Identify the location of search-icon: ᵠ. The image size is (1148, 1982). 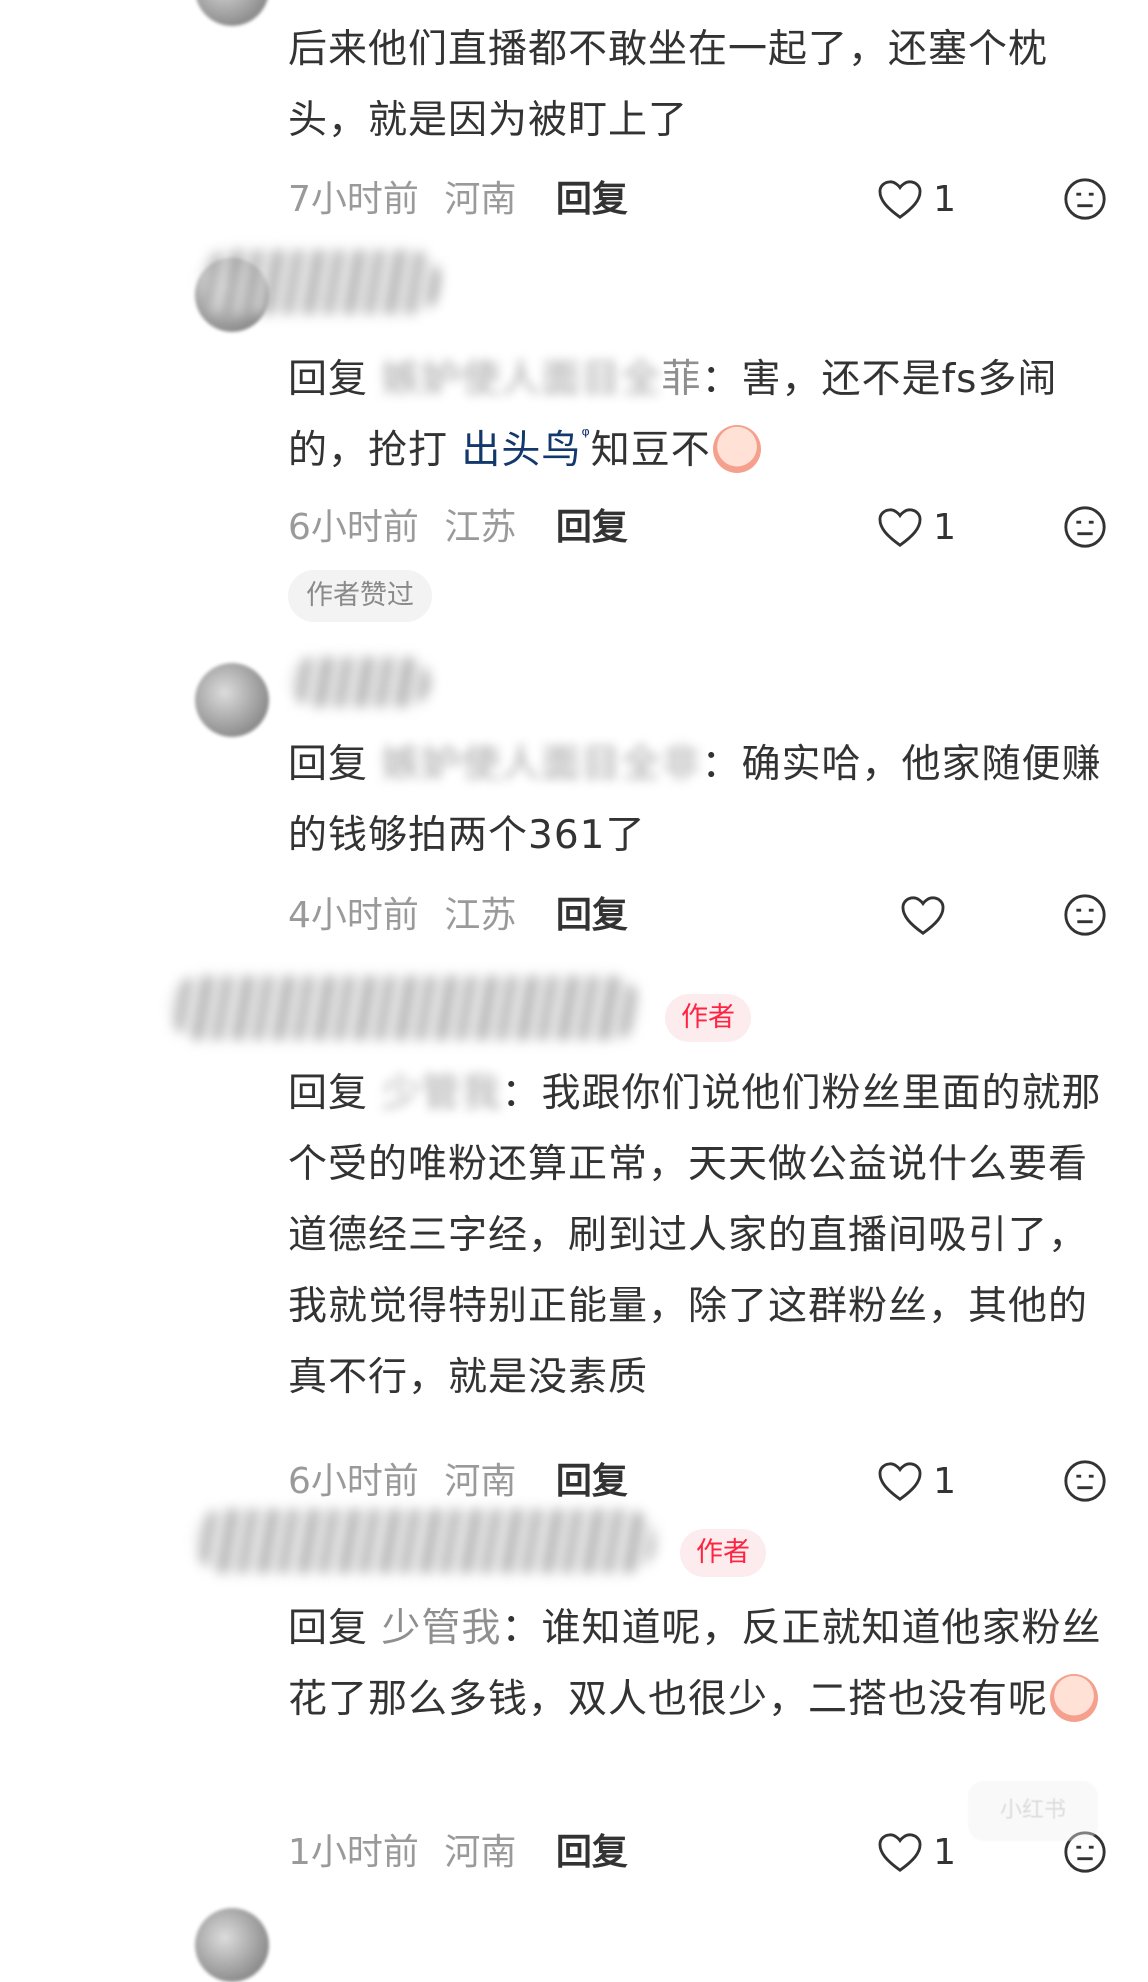
(586, 435).